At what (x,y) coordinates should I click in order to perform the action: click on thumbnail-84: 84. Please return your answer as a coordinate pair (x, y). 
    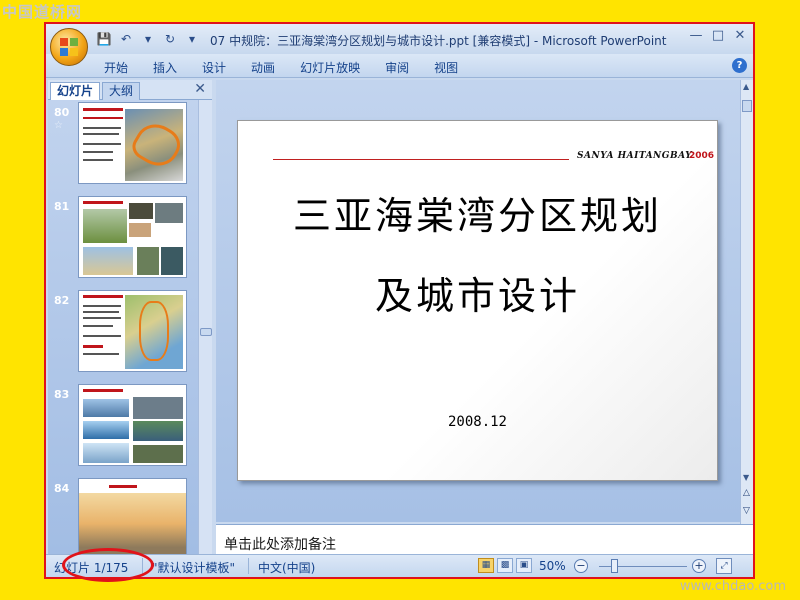
    Looking at the image, I should click on (123, 516).